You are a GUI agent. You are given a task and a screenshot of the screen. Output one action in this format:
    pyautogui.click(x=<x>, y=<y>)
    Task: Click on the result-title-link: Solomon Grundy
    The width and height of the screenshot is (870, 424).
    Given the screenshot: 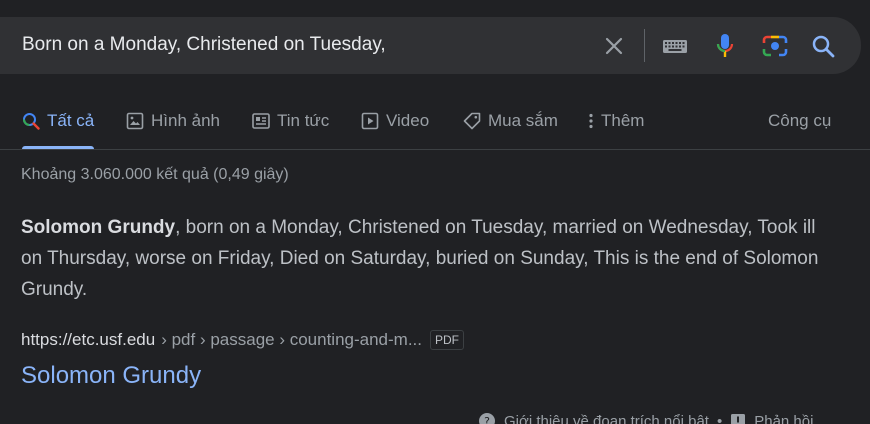 What is the action you would take?
    pyautogui.click(x=111, y=376)
    